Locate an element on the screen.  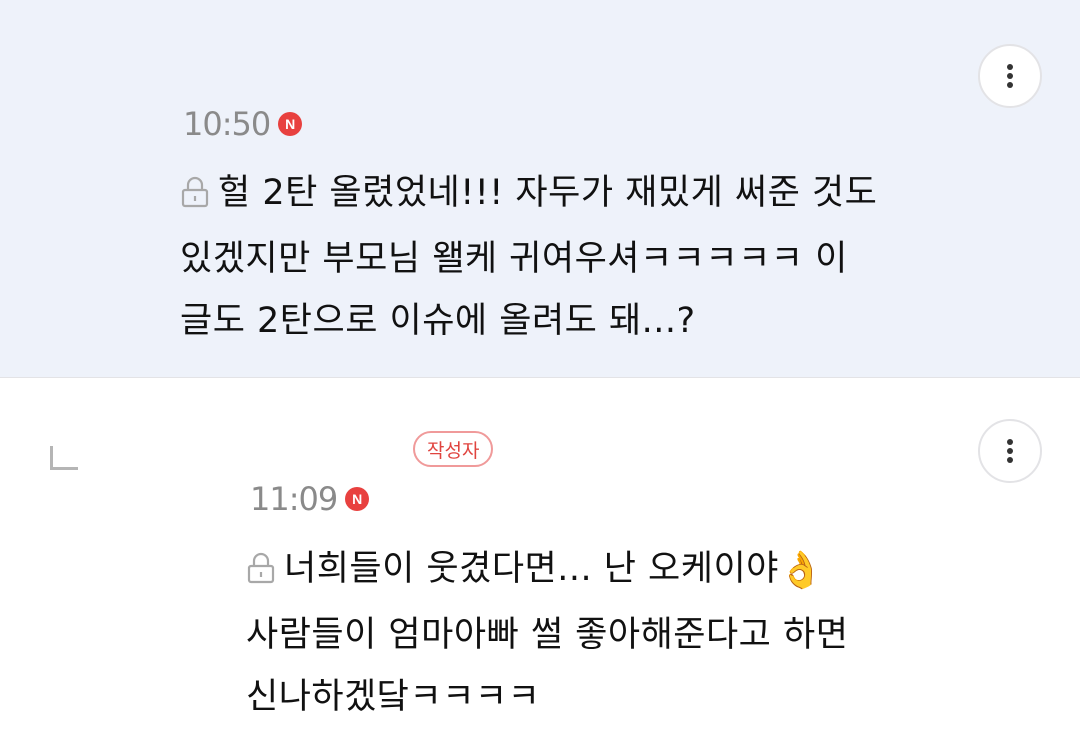
reply-line: 너희들이 웃겼다면... 난 오케이야👌 is located at coordinates (547, 571).